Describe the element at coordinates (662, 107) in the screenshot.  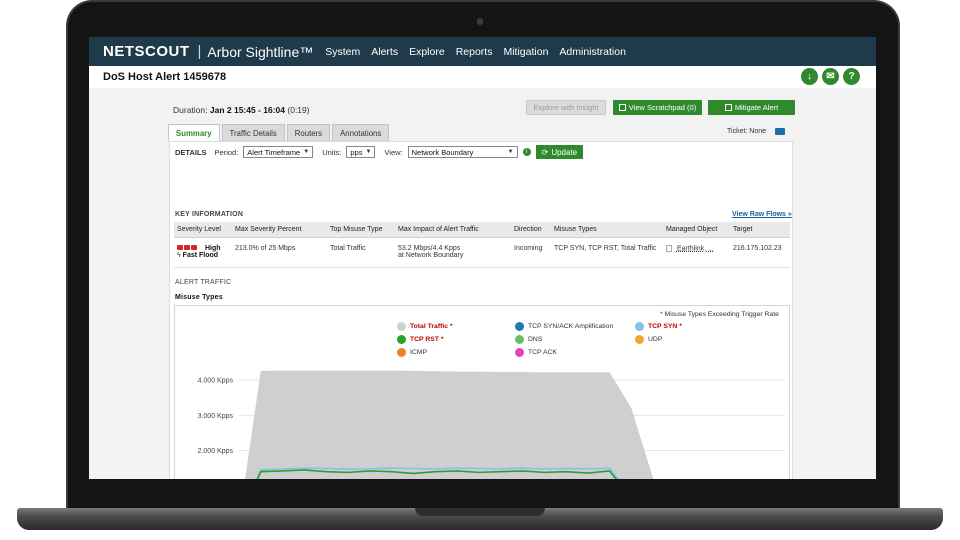
I see `view-scratchpad-label: View Scratchpad (0)` at that location.